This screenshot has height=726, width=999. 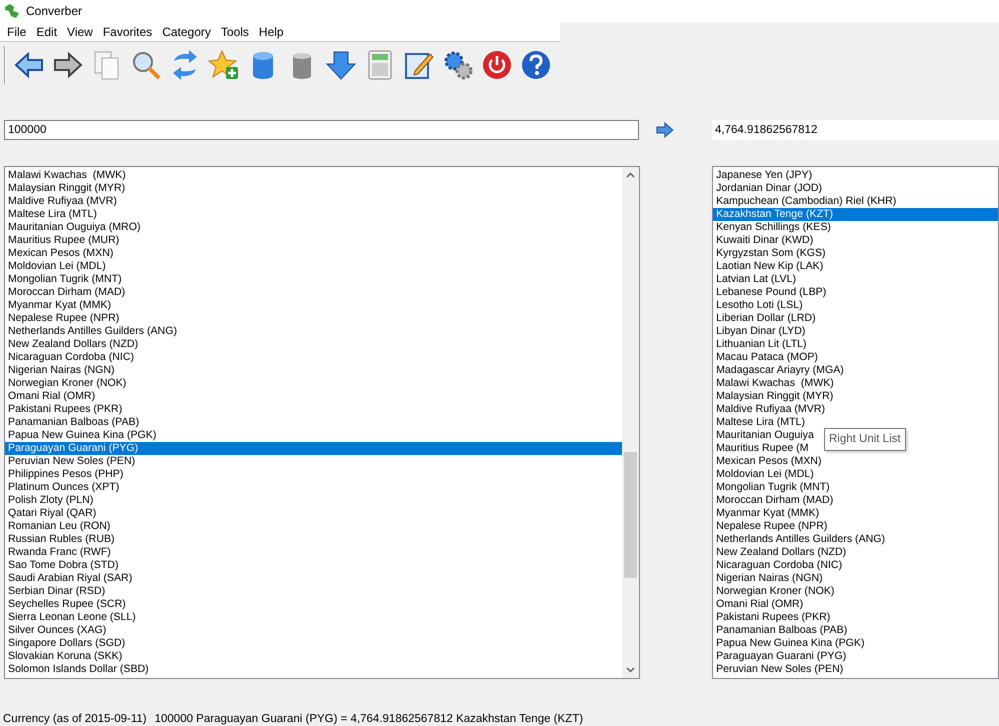 I want to click on list-item: Laotian New Kip (LAK), so click(x=768, y=266).